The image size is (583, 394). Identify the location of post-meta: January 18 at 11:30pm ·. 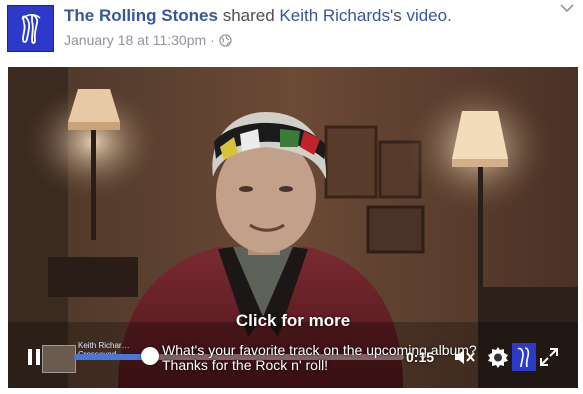
(148, 40).